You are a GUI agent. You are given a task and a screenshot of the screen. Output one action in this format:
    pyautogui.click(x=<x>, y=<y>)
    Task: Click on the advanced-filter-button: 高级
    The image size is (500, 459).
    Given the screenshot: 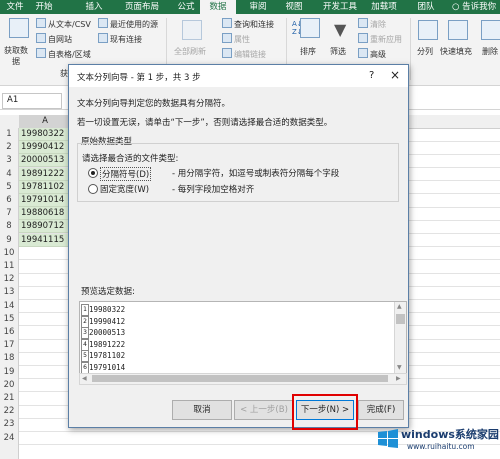 What is the action you would take?
    pyautogui.click(x=372, y=54)
    